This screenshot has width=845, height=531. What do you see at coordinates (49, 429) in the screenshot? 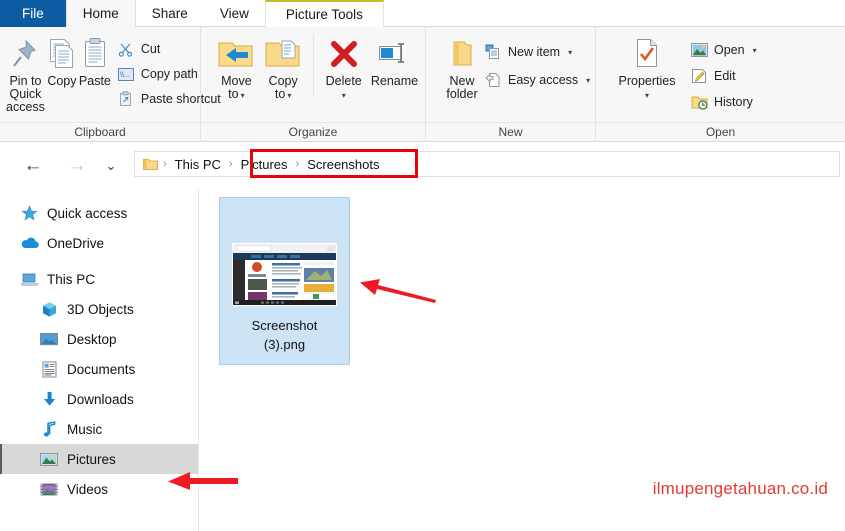
I see `music-icon` at bounding box center [49, 429].